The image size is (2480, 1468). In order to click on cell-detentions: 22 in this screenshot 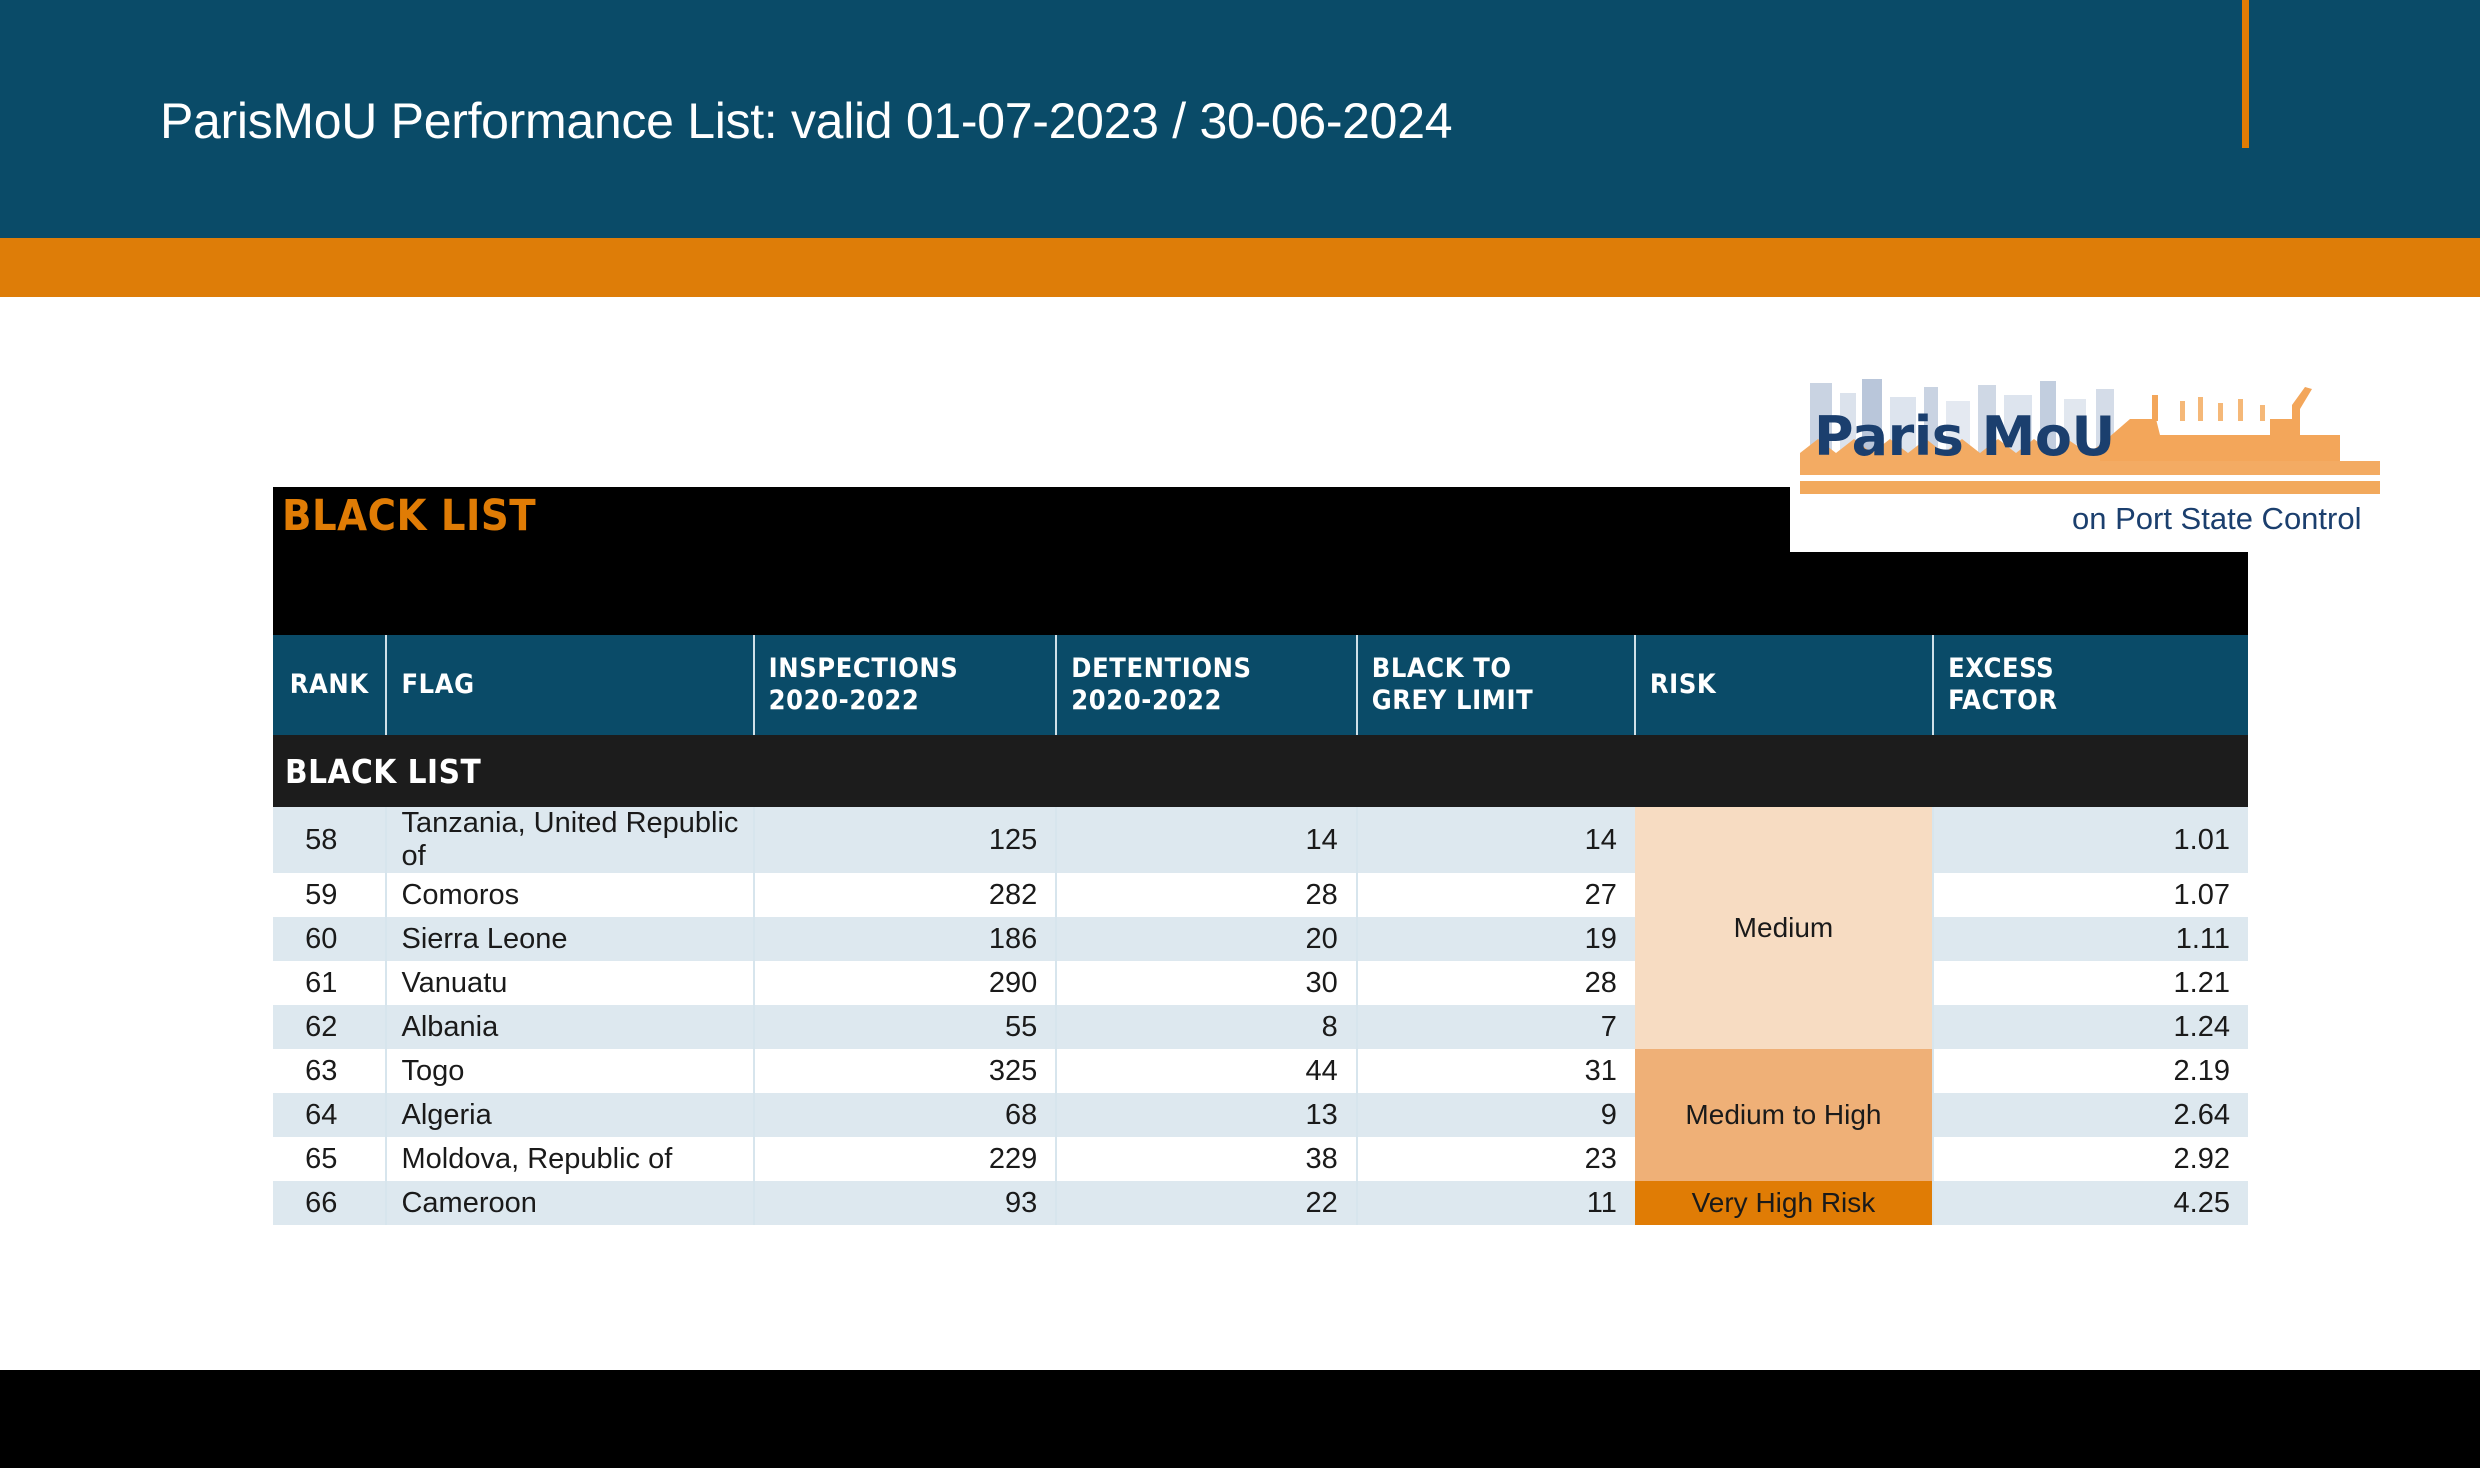, I will do `click(1206, 1203)`.